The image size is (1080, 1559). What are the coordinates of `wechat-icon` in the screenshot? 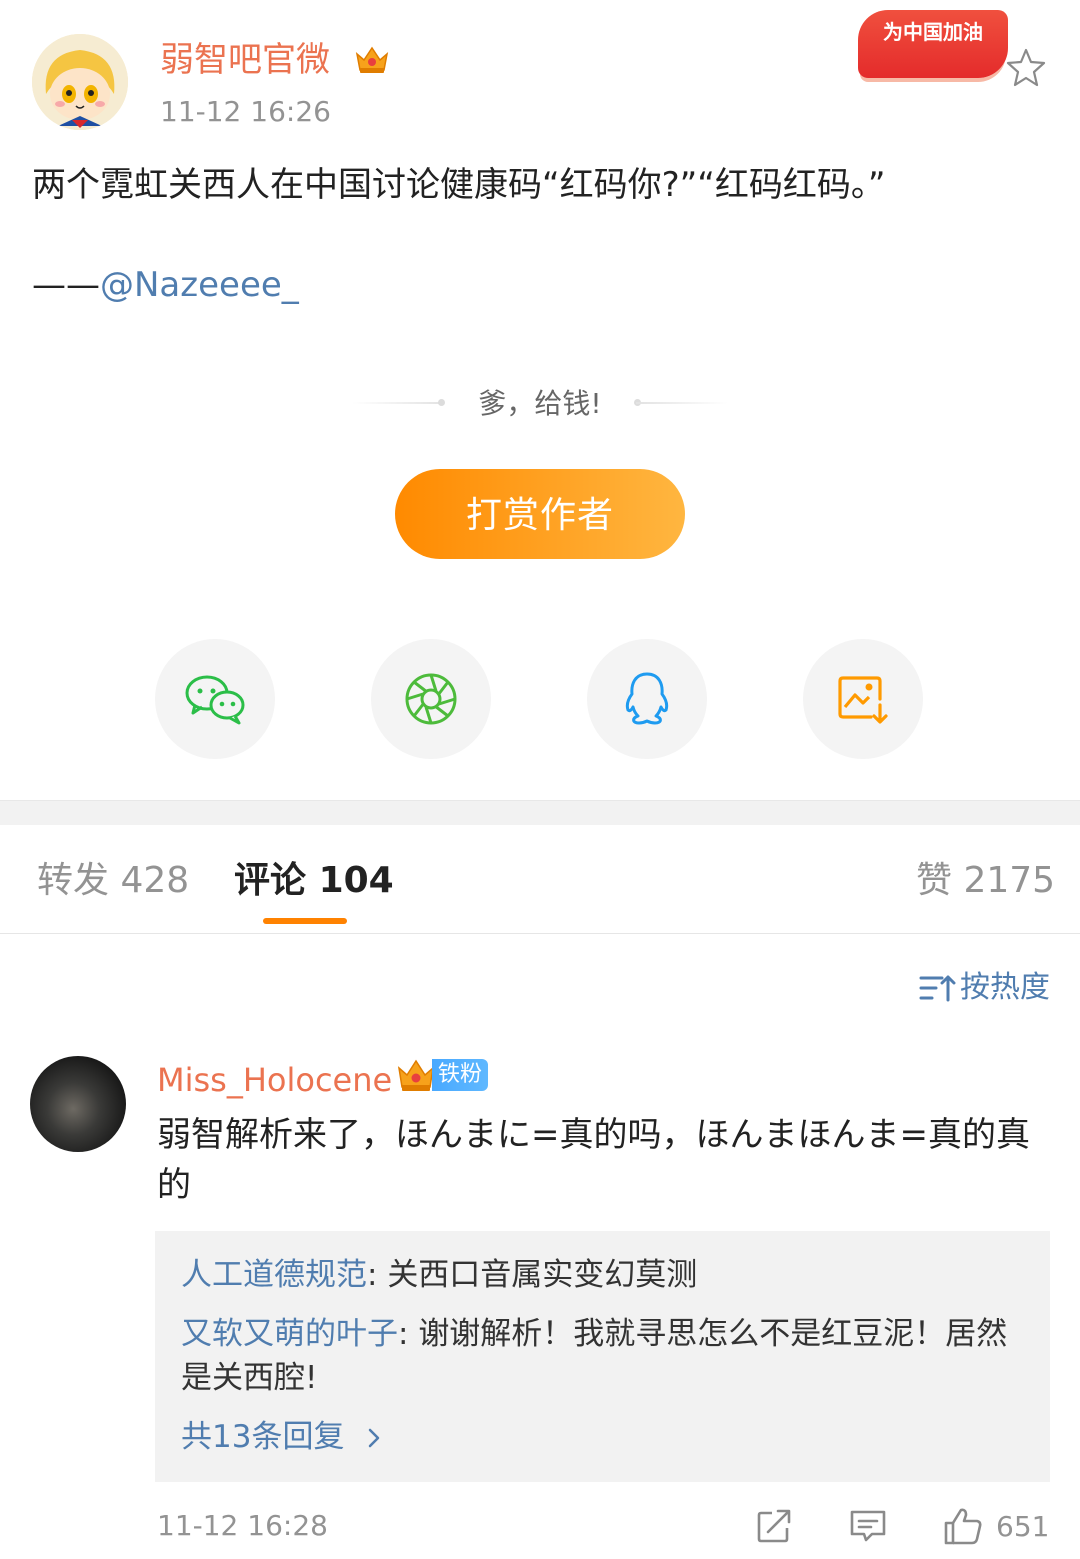 It's located at (215, 700).